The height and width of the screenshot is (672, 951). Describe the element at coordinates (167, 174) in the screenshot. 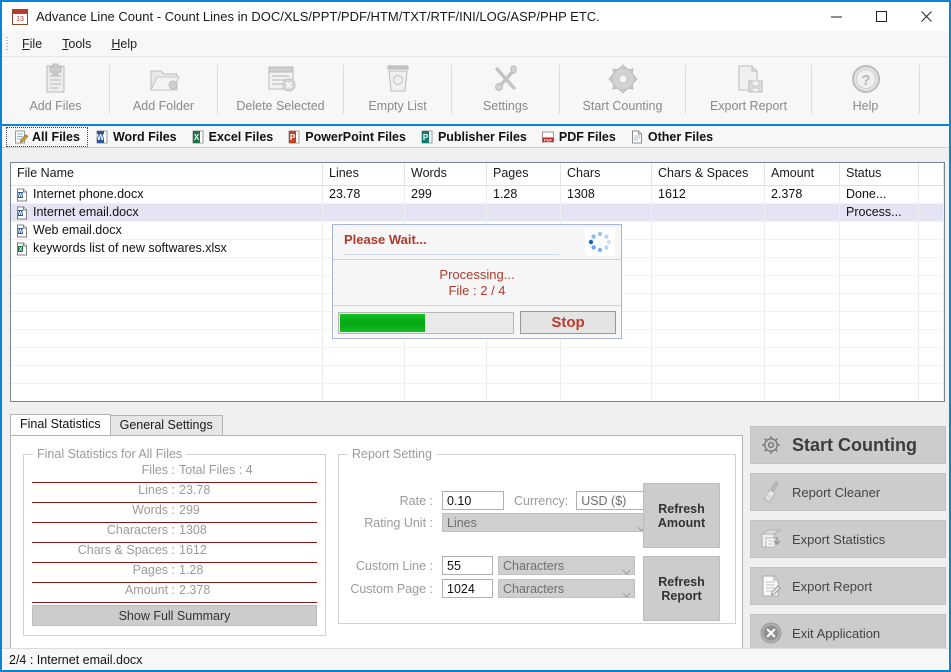

I see `column-header-file-name: File Name` at that location.